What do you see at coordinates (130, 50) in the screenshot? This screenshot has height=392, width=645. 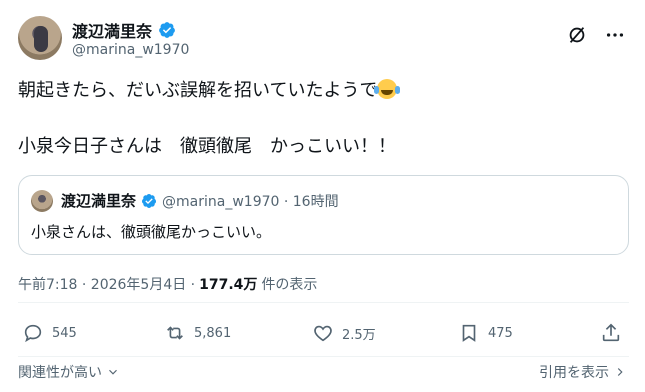 I see `author-handle: @marina_w1970` at bounding box center [130, 50].